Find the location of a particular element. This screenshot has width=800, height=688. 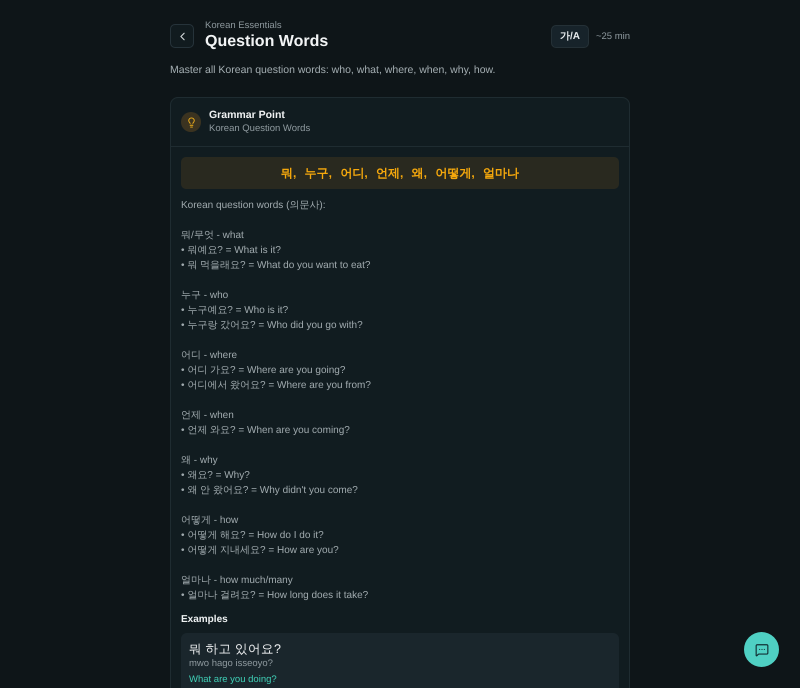

course-name: Korean Essentials is located at coordinates (244, 26).